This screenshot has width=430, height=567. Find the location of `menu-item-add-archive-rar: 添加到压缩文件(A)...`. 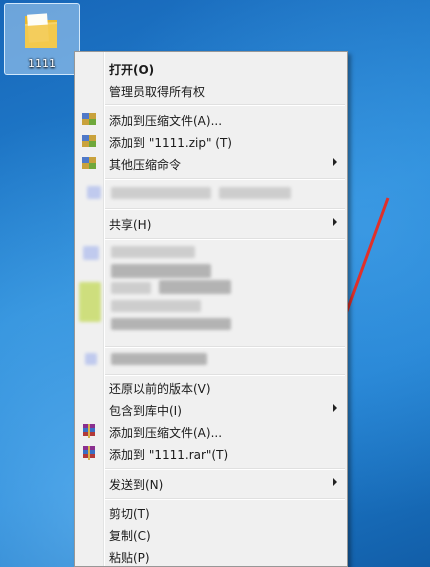

menu-item-add-archive-rar: 添加到压缩文件(A)... is located at coordinates (211, 431).